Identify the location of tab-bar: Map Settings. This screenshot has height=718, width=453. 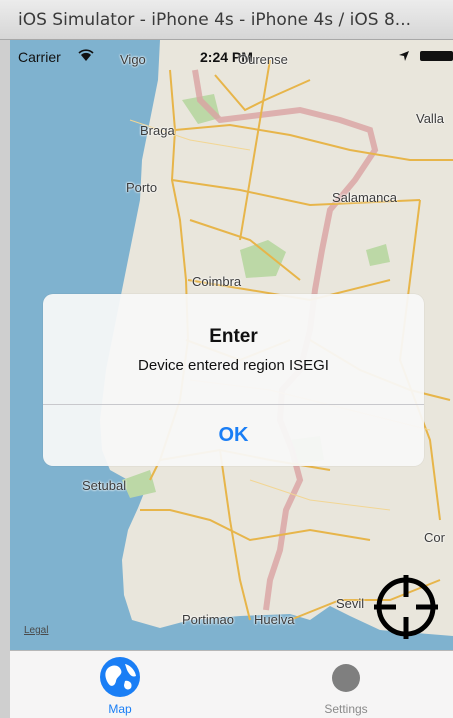
(231, 684).